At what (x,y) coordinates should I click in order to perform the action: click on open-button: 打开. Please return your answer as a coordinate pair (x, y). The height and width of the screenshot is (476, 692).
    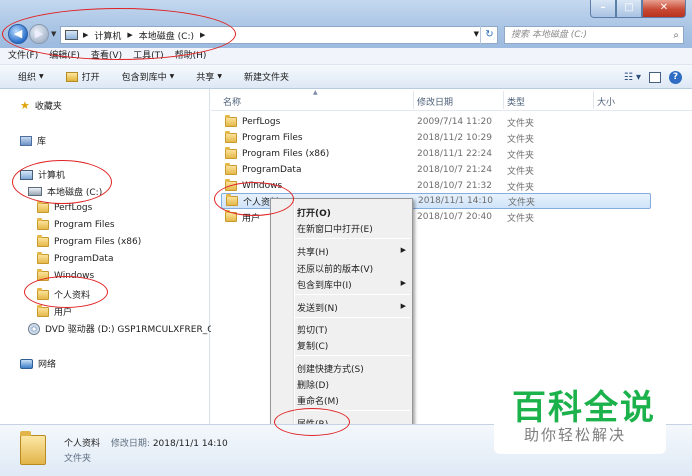
    Looking at the image, I should click on (82, 76).